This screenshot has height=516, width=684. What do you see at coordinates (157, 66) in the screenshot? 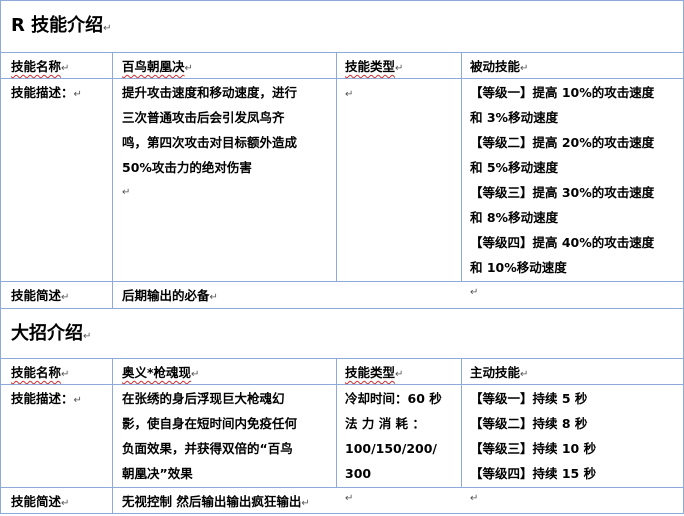
I see `skill-name-value: 百鸟朝凰决↵` at bounding box center [157, 66].